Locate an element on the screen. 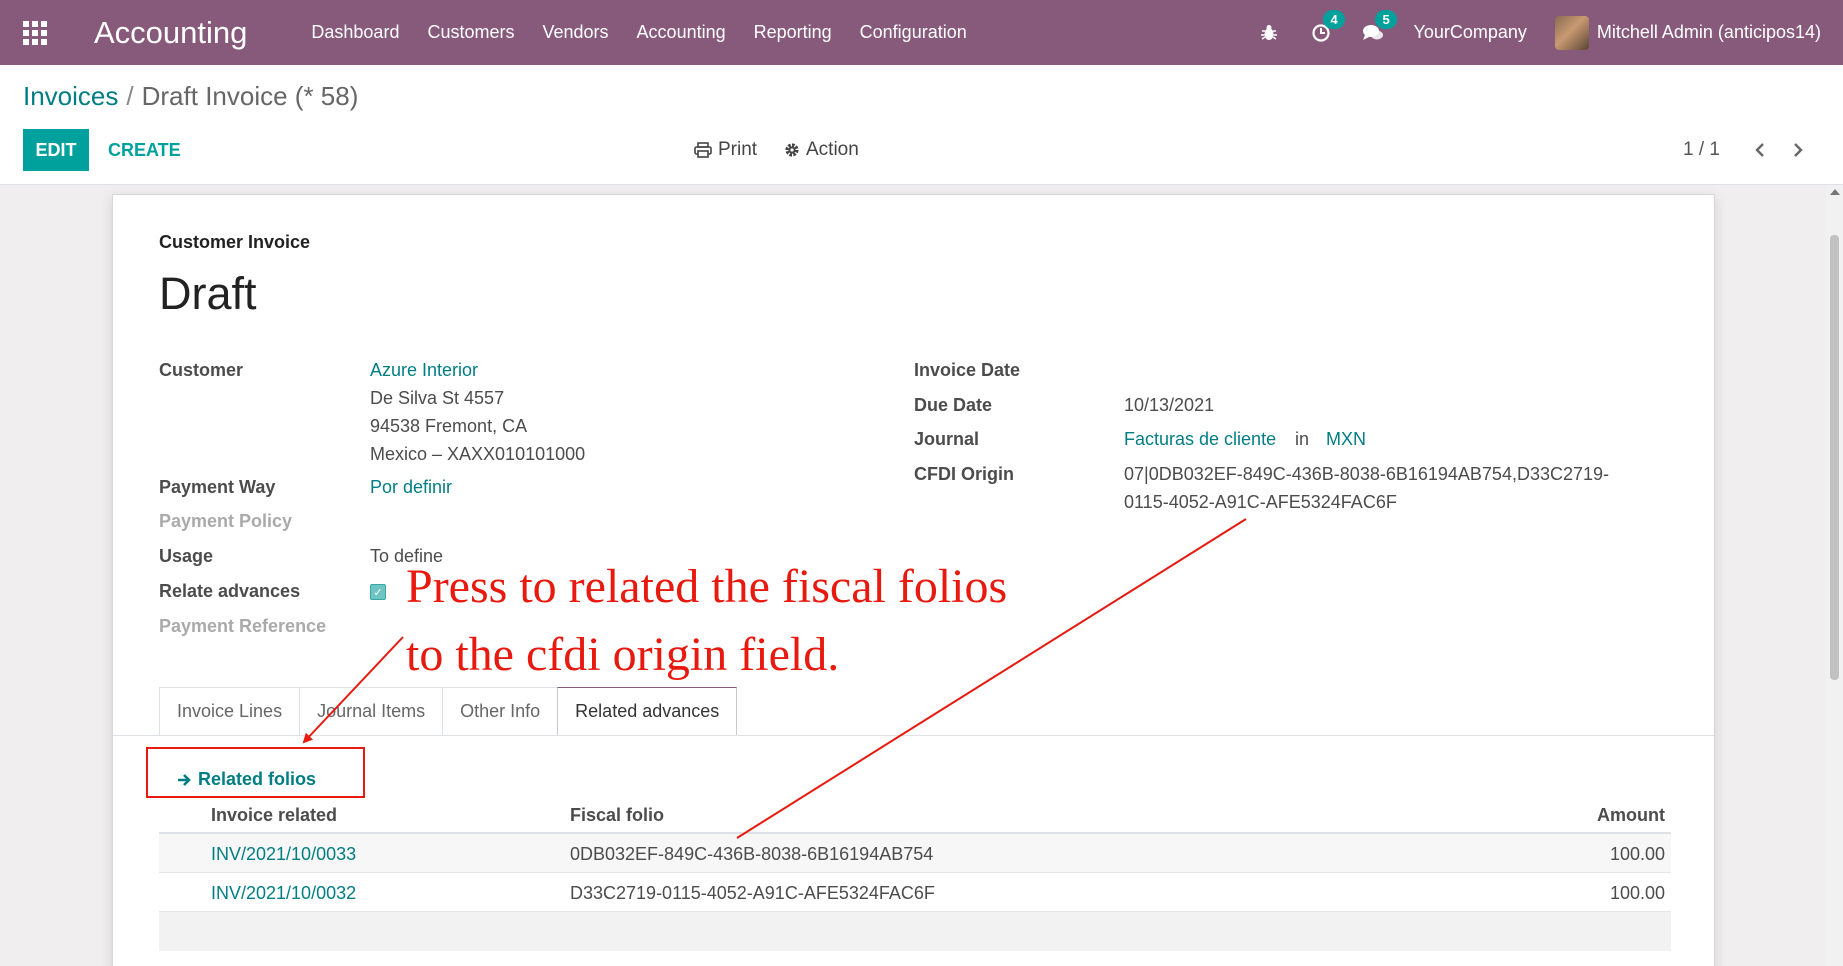 This screenshot has width=1843, height=966. column-invoice-related: Invoice related is located at coordinates (274, 815).